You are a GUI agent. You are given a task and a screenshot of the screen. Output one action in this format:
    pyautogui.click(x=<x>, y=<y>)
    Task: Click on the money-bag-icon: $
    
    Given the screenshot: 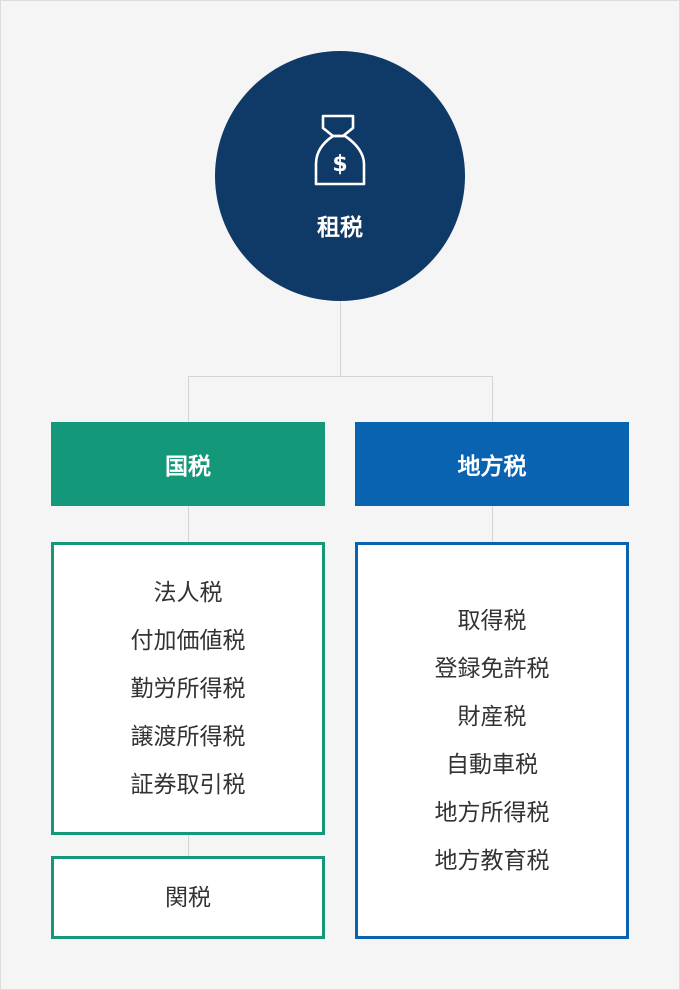 What is the action you would take?
    pyautogui.click(x=340, y=150)
    